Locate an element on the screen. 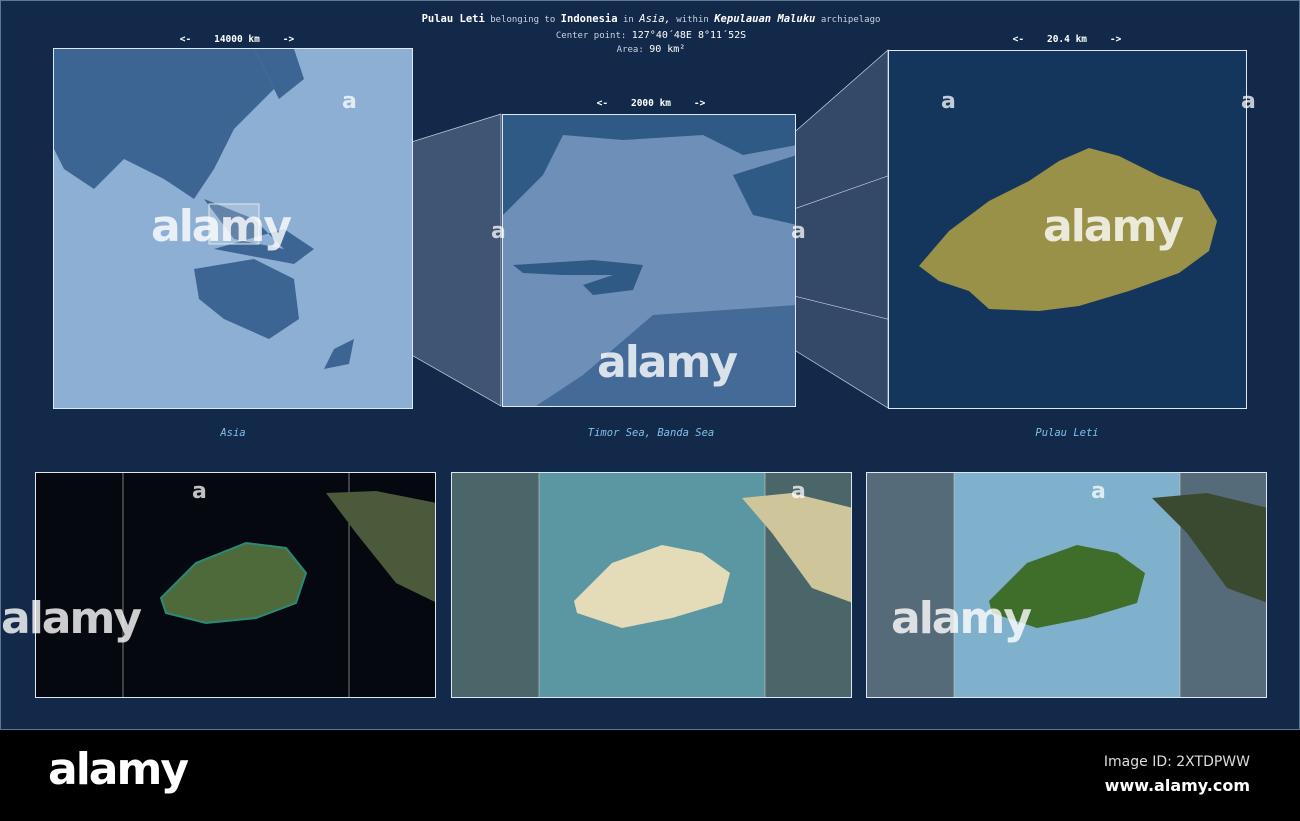 Image resolution: width=1300 pixels, height=821 pixels. road-map-view is located at coordinates (651, 585).